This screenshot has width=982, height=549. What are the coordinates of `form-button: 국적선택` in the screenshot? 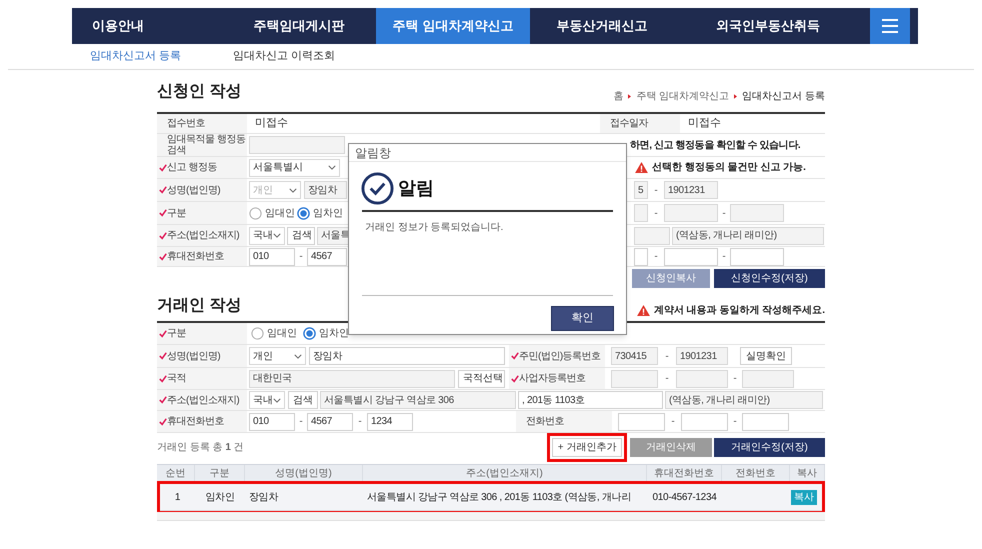 It's located at (481, 379).